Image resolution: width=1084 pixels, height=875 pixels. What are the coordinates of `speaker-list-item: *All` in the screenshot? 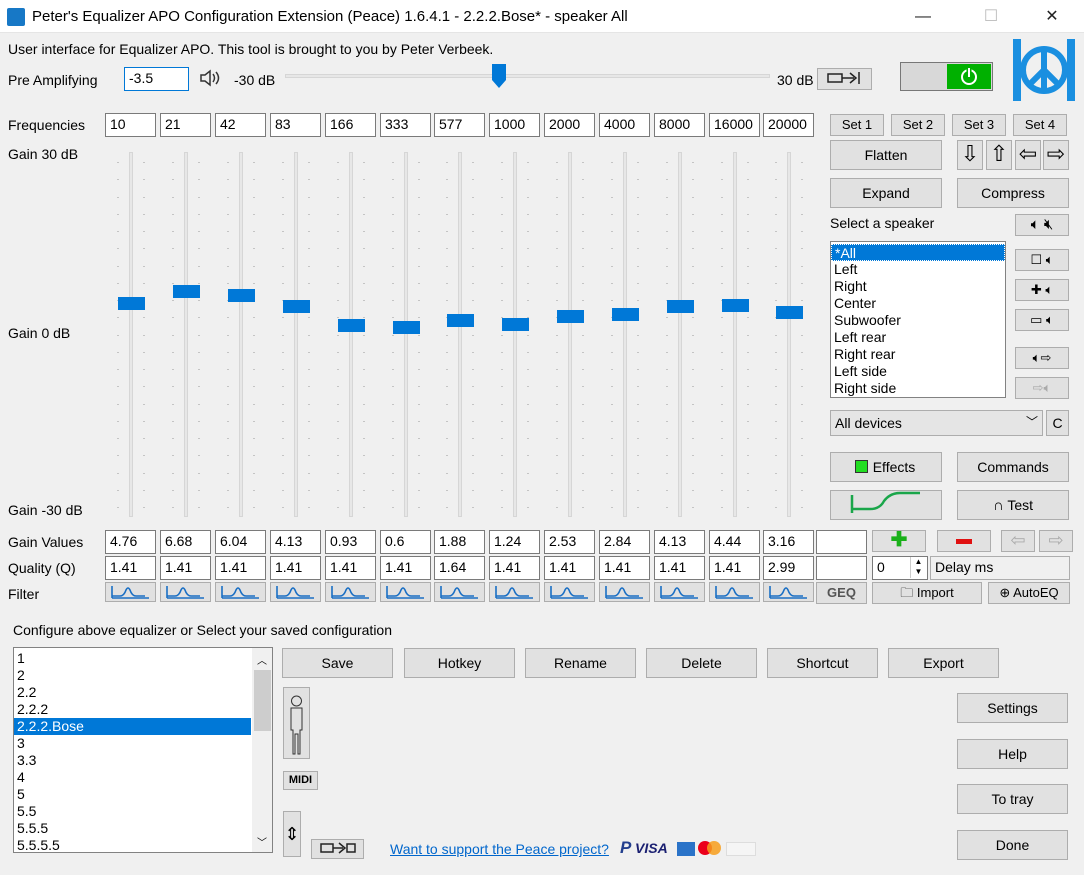 It's located at (918, 252).